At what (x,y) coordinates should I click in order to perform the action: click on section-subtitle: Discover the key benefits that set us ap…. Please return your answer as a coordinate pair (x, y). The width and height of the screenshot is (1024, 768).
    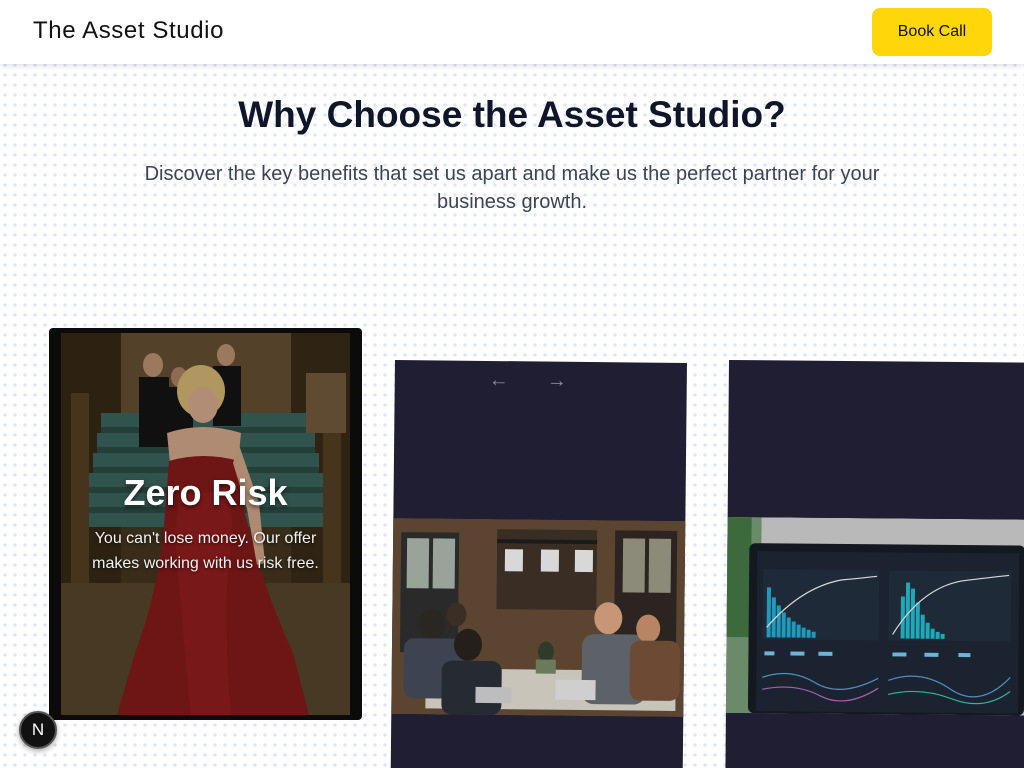
    Looking at the image, I should click on (512, 188).